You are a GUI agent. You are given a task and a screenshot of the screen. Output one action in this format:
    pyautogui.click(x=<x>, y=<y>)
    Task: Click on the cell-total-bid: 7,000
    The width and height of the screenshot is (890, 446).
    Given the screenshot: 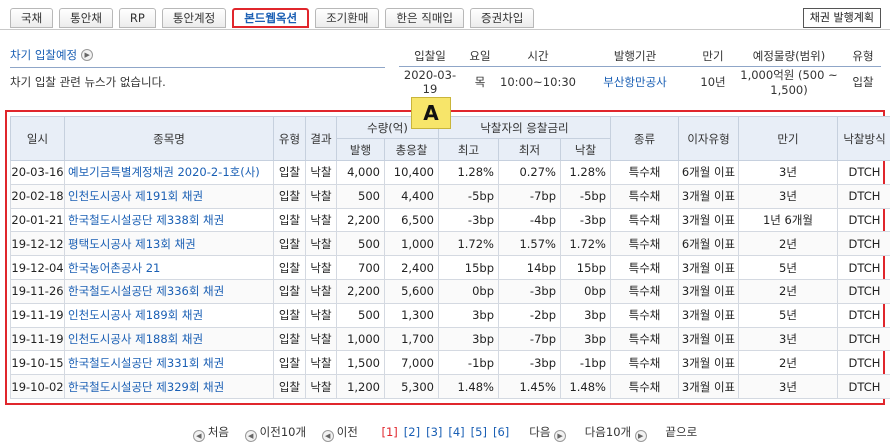 What is the action you would take?
    pyautogui.click(x=411, y=363)
    